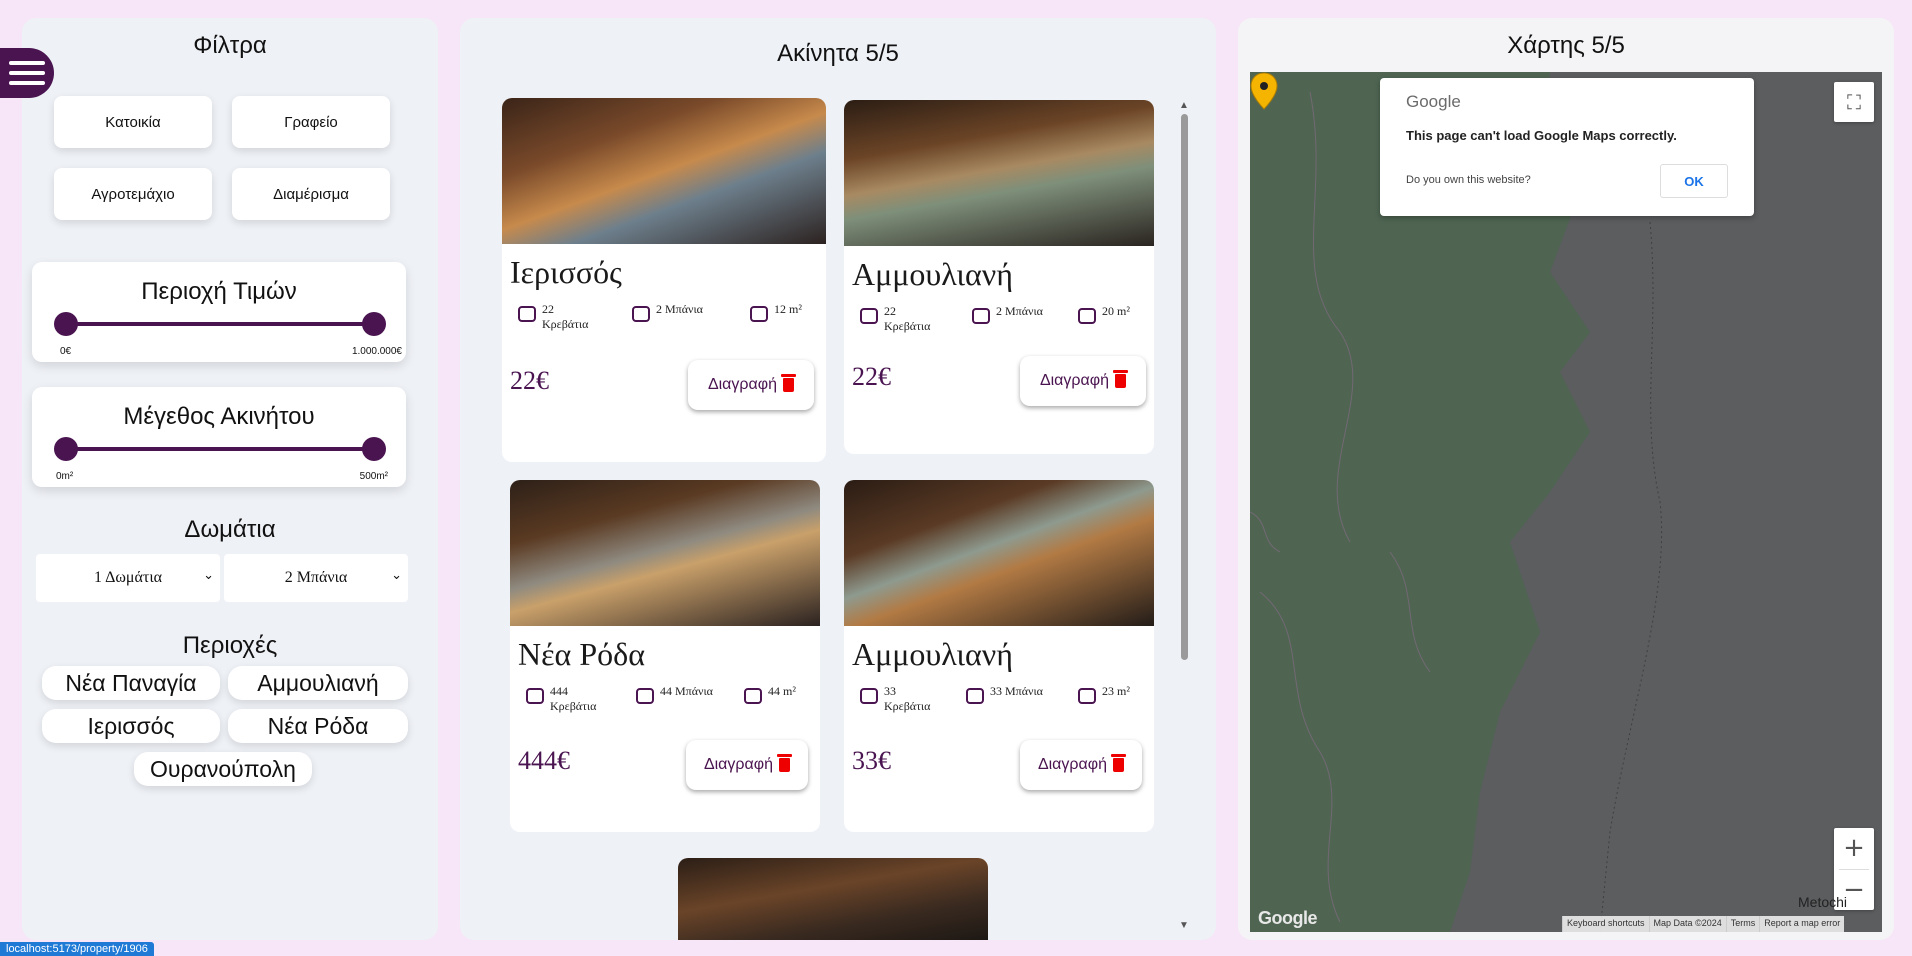 Image resolution: width=1912 pixels, height=956 pixels. What do you see at coordinates (1288, 918) in the screenshot?
I see `google-logo: Google` at bounding box center [1288, 918].